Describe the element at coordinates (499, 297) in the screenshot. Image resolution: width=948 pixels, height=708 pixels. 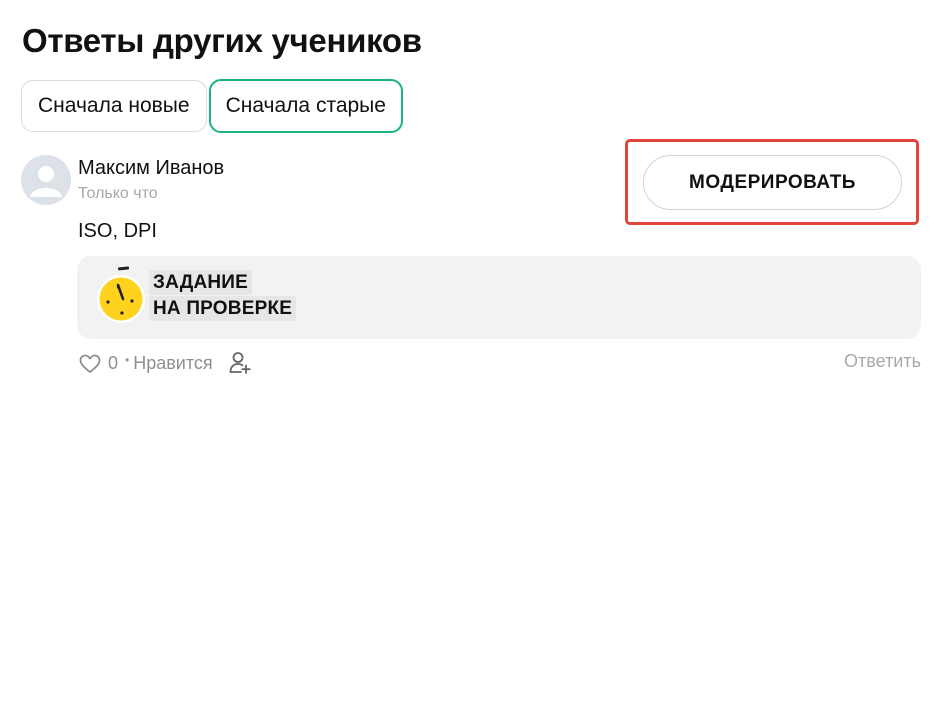
I see `status-card: ЗАДАНИЕ НА ПРОВЕРКЕ` at that location.